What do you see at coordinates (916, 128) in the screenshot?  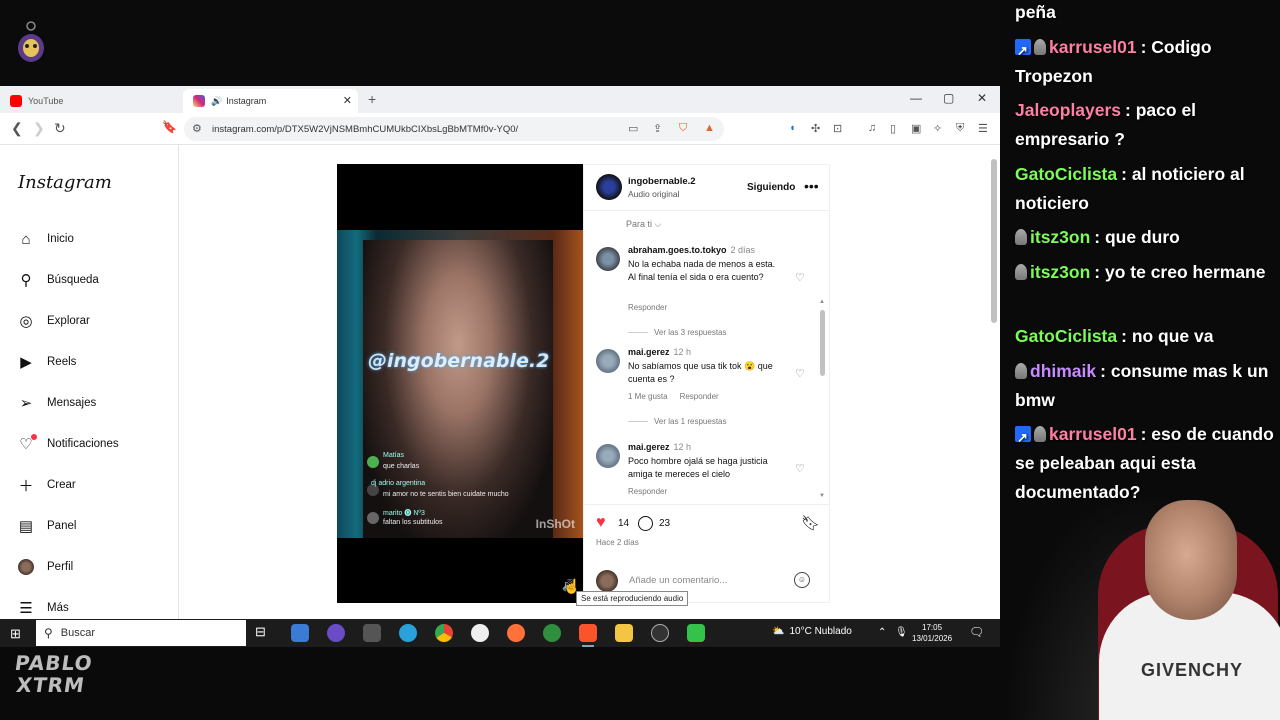 I see `wallet-icon: ▣` at bounding box center [916, 128].